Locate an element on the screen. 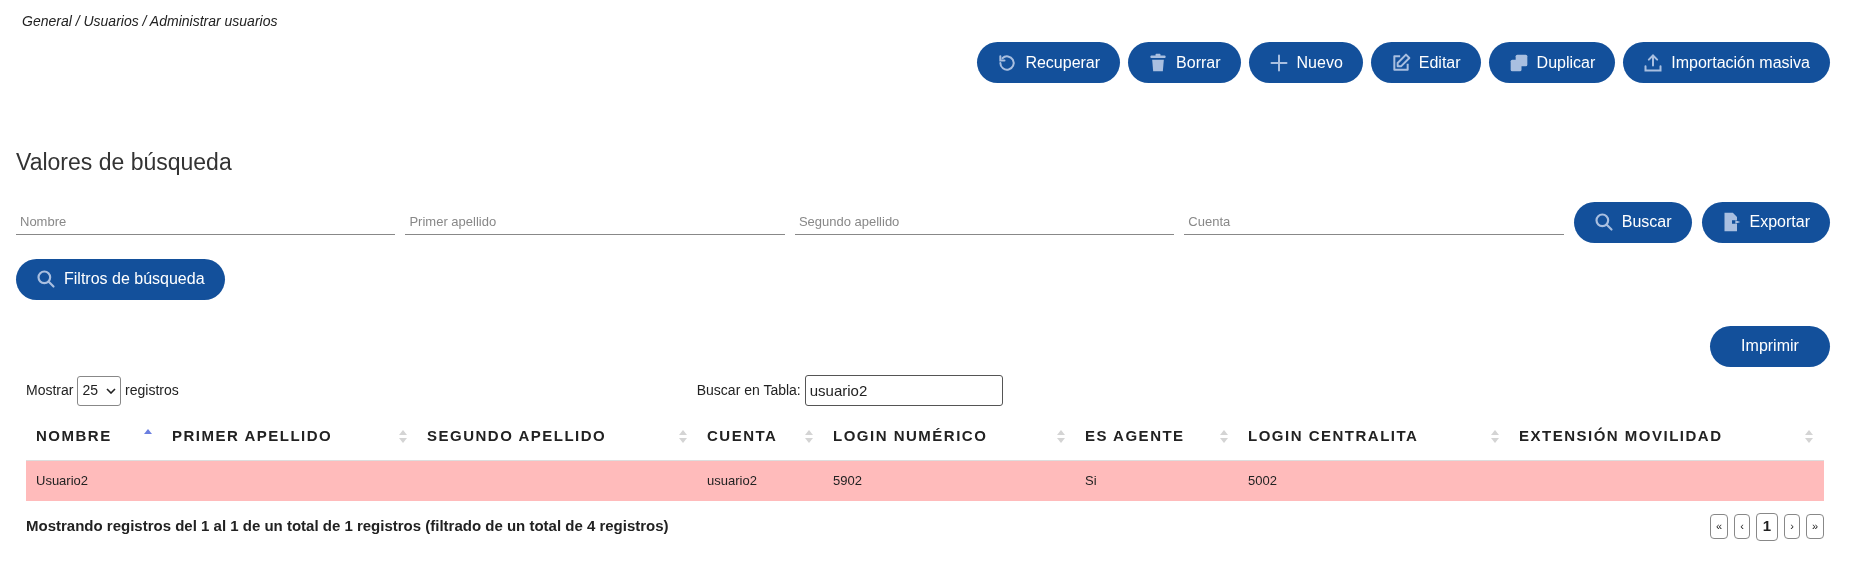 The height and width of the screenshot is (563, 1850). column-header: SEGUNDO APELLIDO is located at coordinates (557, 436).